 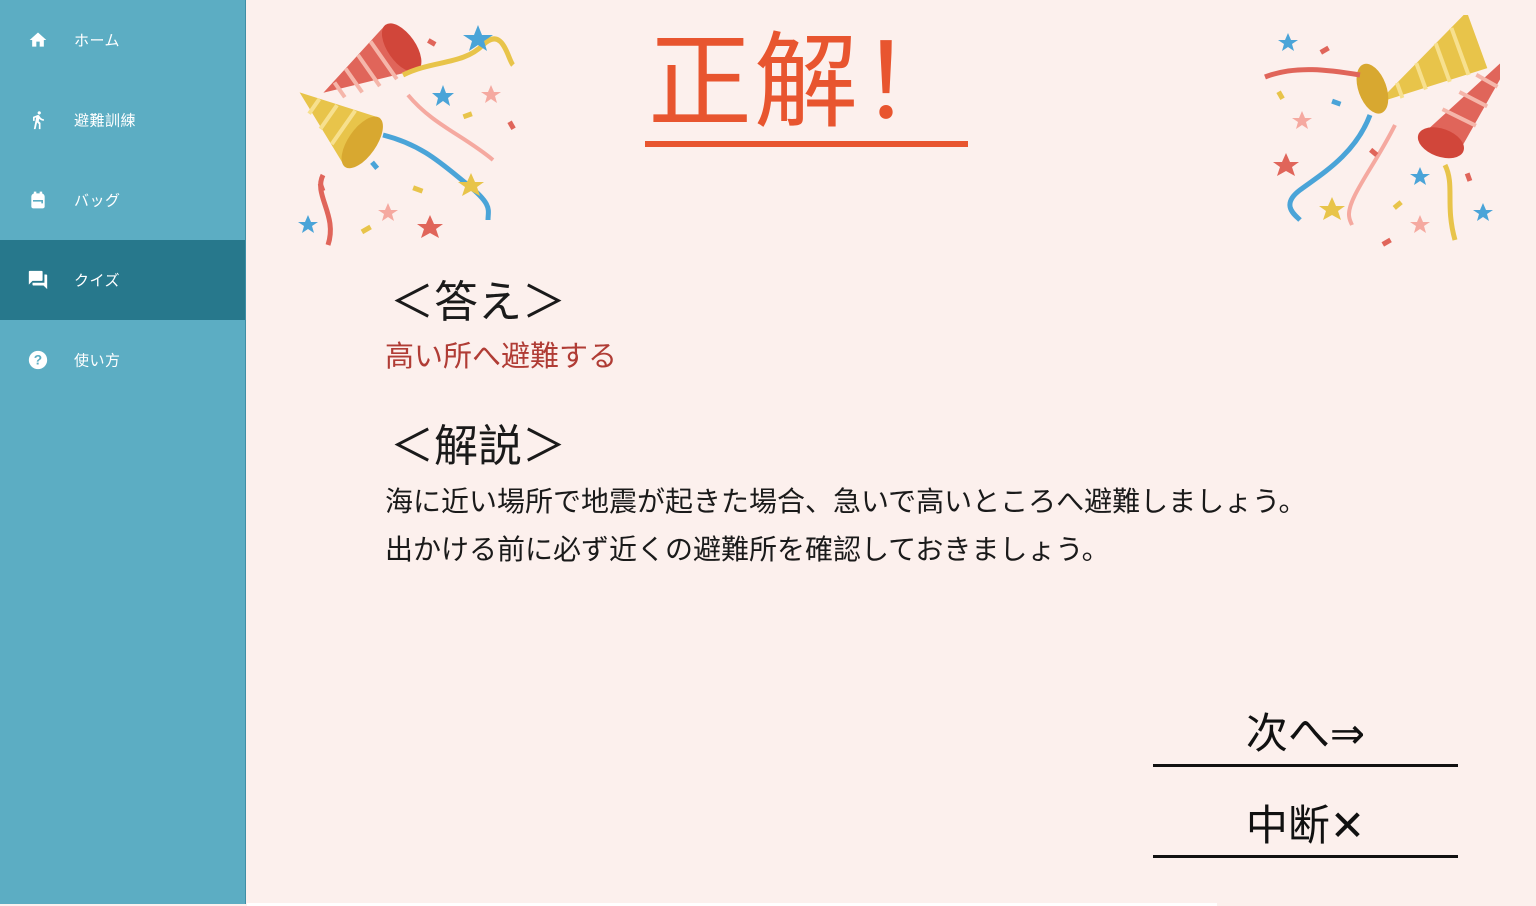 What do you see at coordinates (97, 280) in the screenshot?
I see `sidebar-item-label: クイズ` at bounding box center [97, 280].